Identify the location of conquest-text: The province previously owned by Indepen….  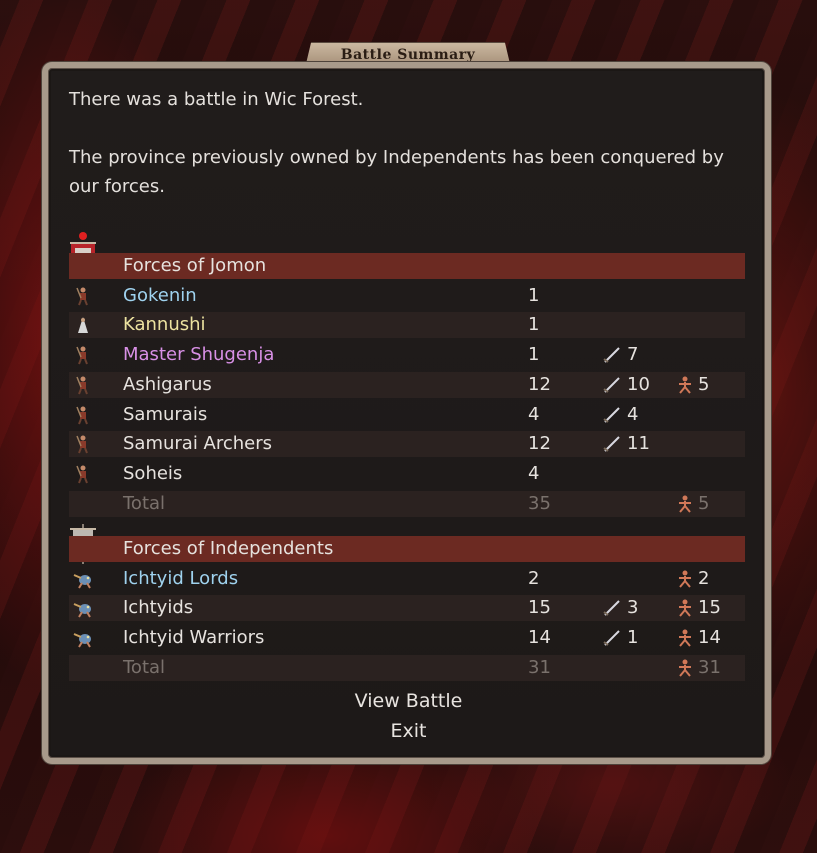
(396, 172).